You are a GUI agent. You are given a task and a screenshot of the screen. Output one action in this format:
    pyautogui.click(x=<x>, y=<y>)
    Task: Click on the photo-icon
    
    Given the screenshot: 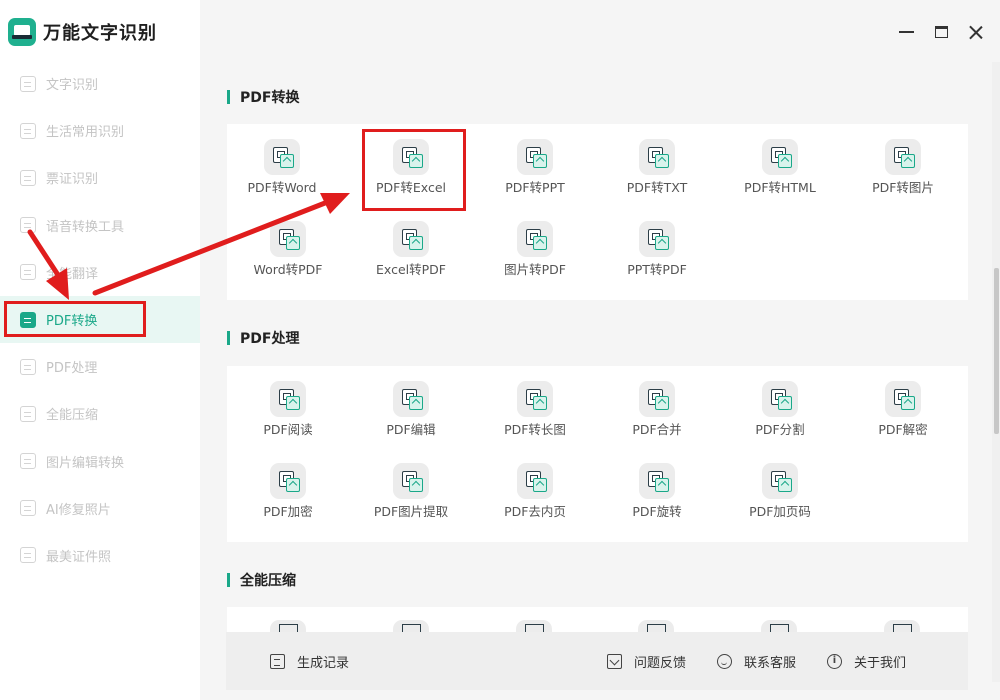 What is the action you would take?
    pyautogui.click(x=28, y=508)
    